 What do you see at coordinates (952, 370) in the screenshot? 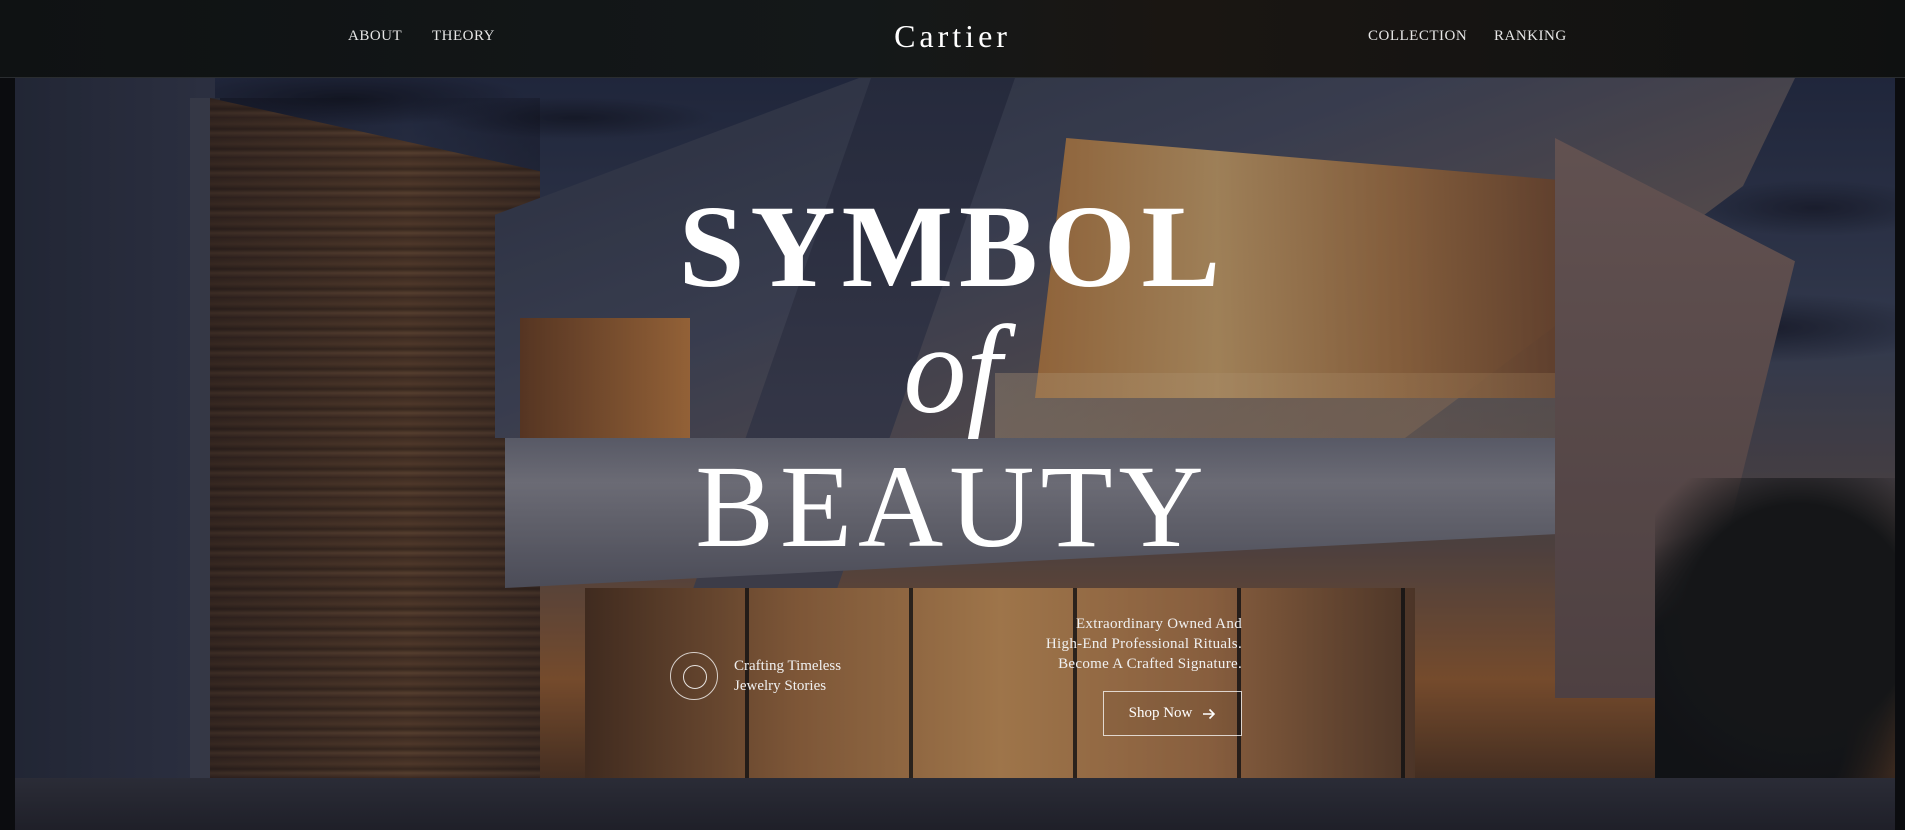
I see `headline-of: of` at bounding box center [952, 370].